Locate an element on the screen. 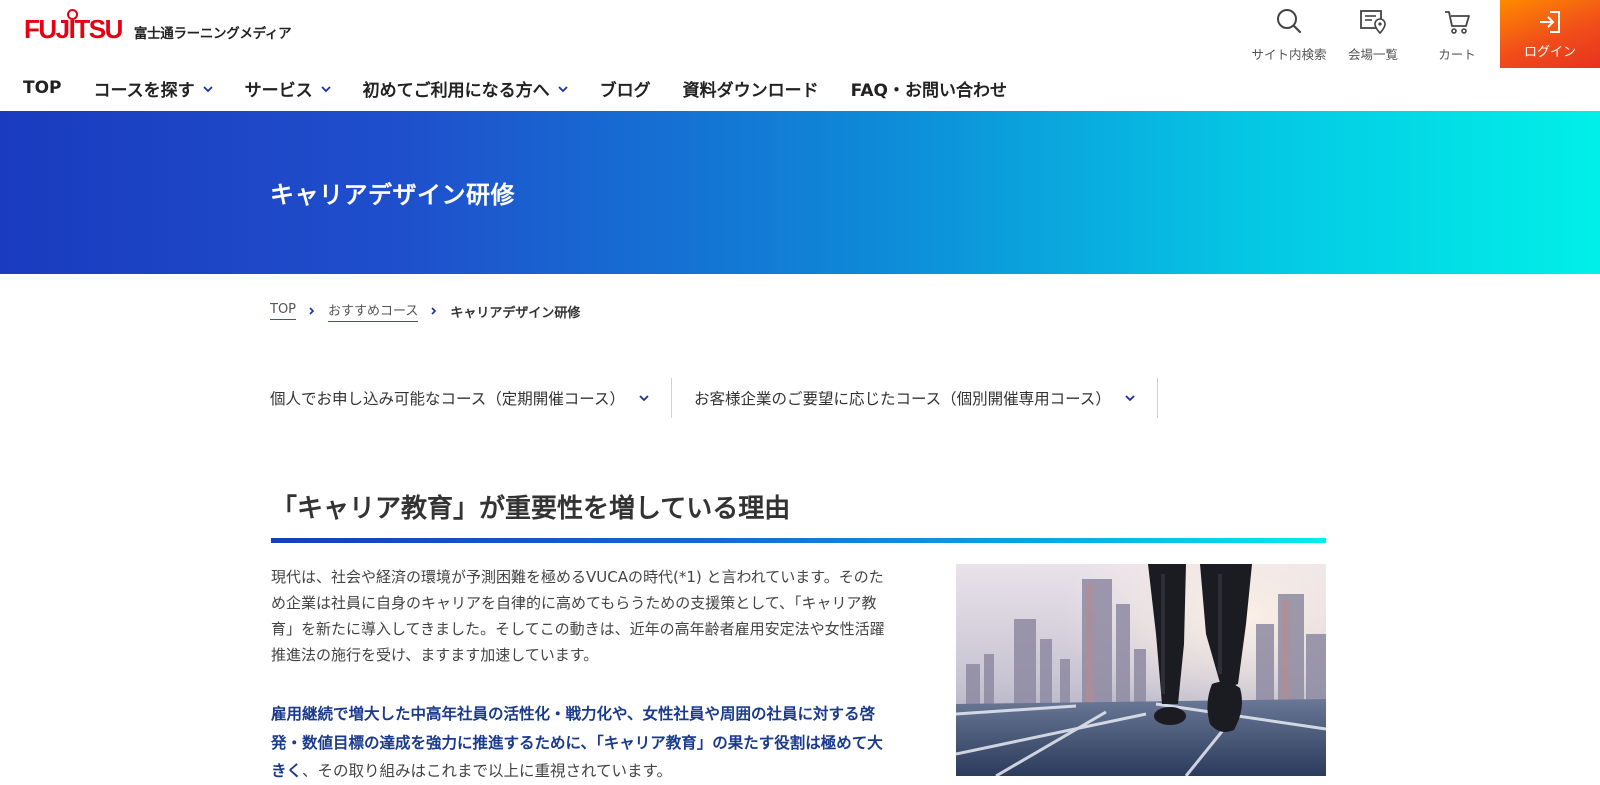 Image resolution: width=1600 pixels, height=785 pixels. cart-button: カート is located at coordinates (1457, 34).